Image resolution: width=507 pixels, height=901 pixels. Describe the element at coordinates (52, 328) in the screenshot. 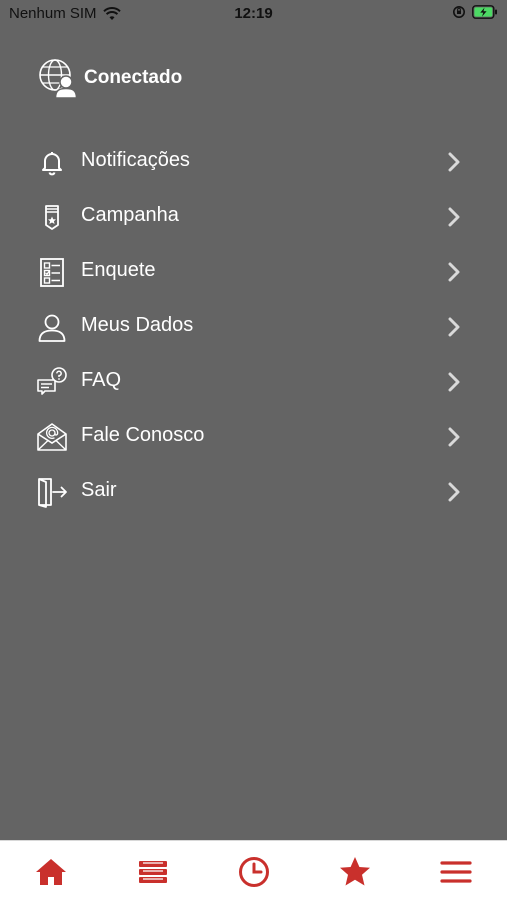

I see `user-icon` at that location.